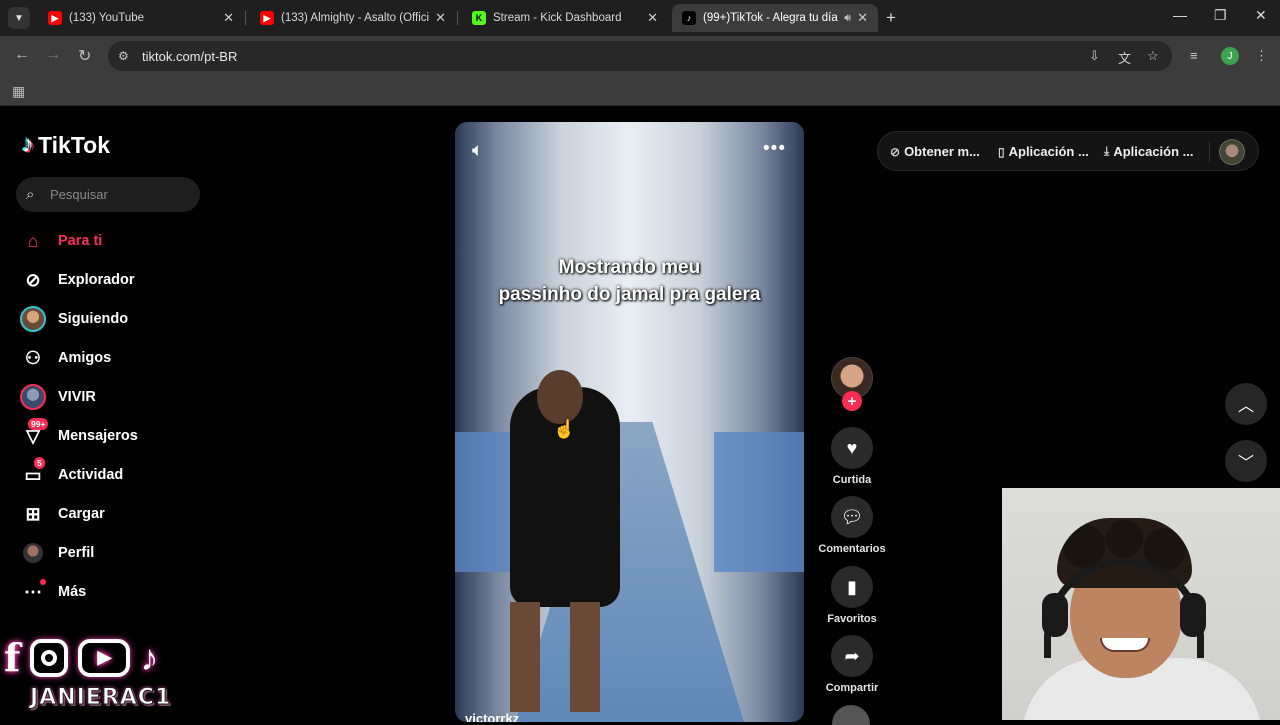 Image resolution: width=1280 pixels, height=725 pixels. I want to click on download-icon: ⤓, so click(1107, 151).